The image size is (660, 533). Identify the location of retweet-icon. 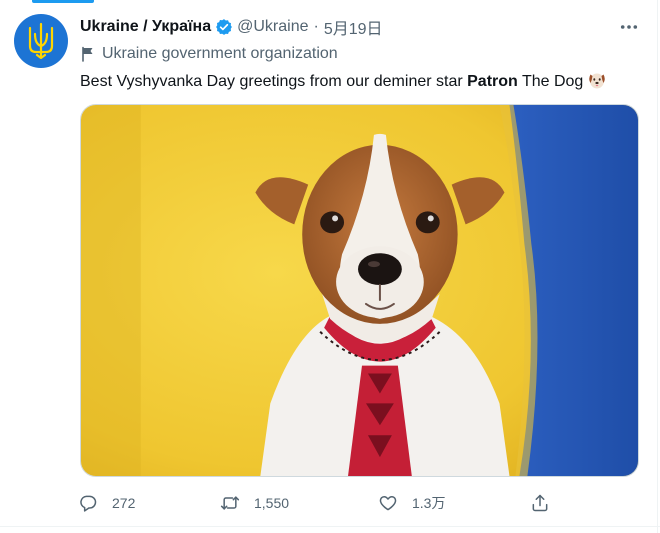
(230, 503).